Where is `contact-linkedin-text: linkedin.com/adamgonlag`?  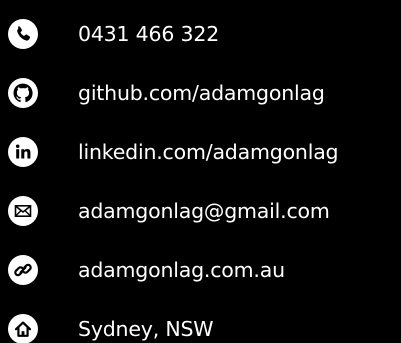 contact-linkedin-text: linkedin.com/adamgonlag is located at coordinates (208, 151).